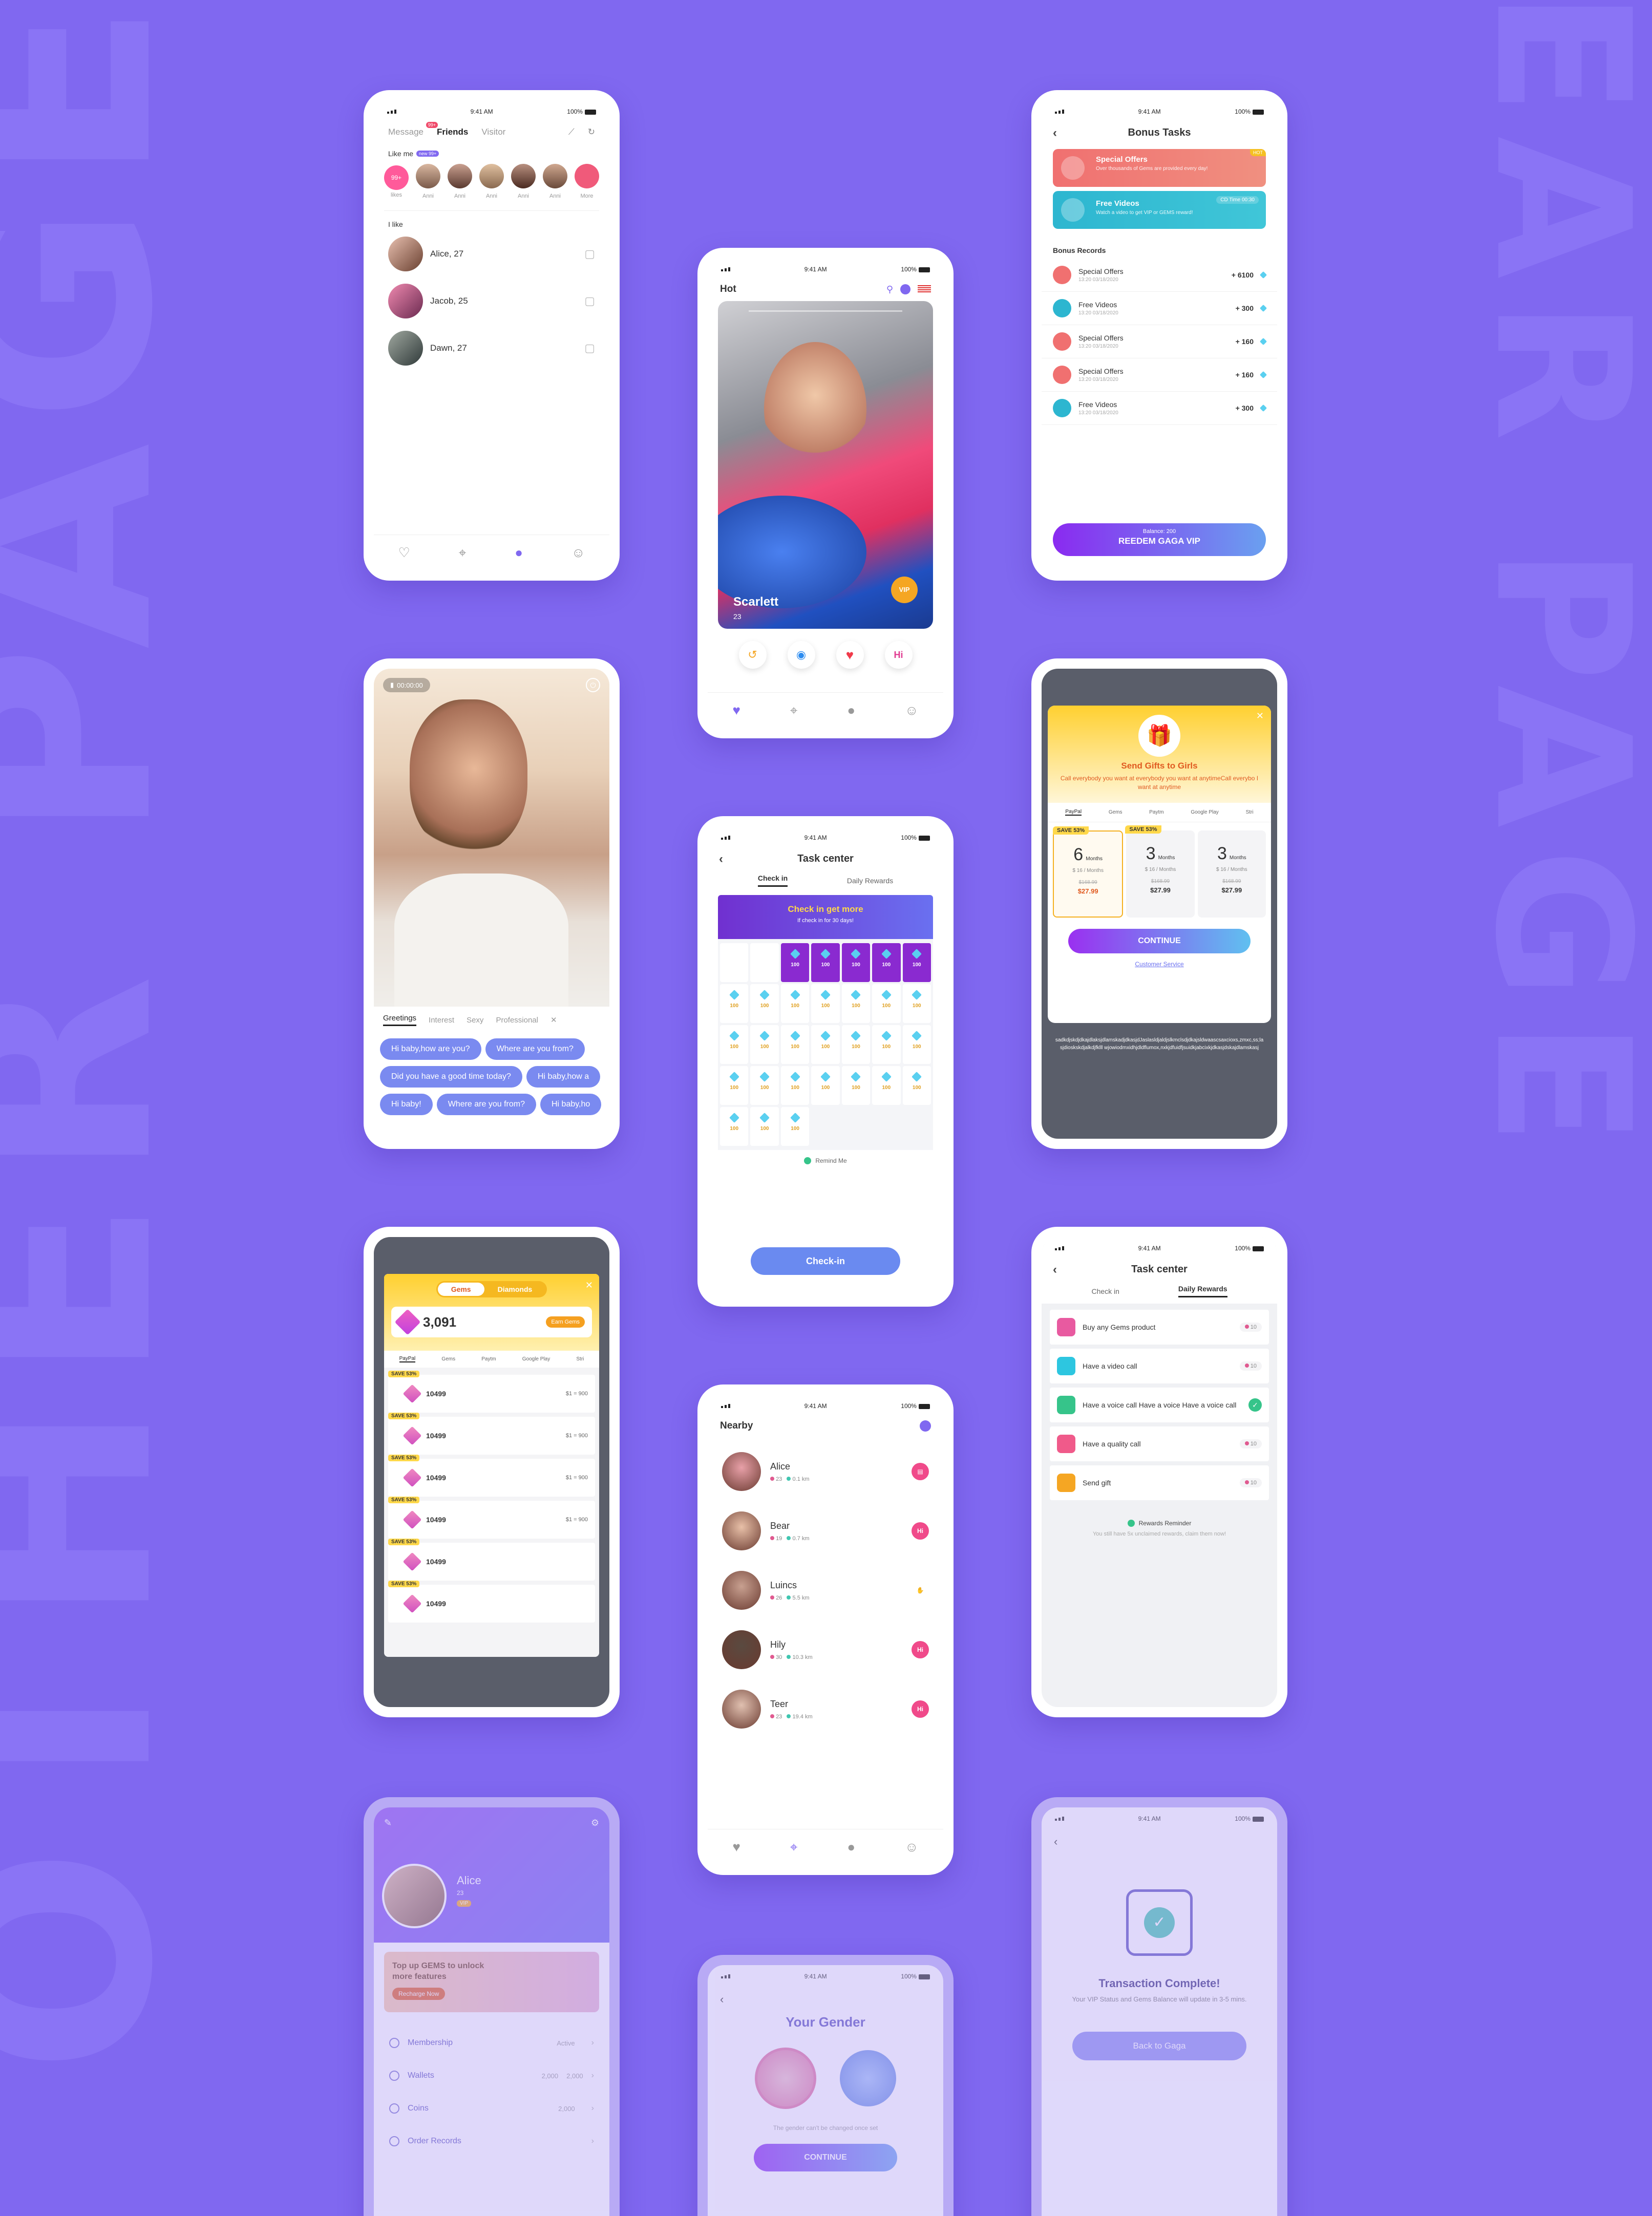  What do you see at coordinates (868, 2078) in the screenshot?
I see `male-option` at bounding box center [868, 2078].